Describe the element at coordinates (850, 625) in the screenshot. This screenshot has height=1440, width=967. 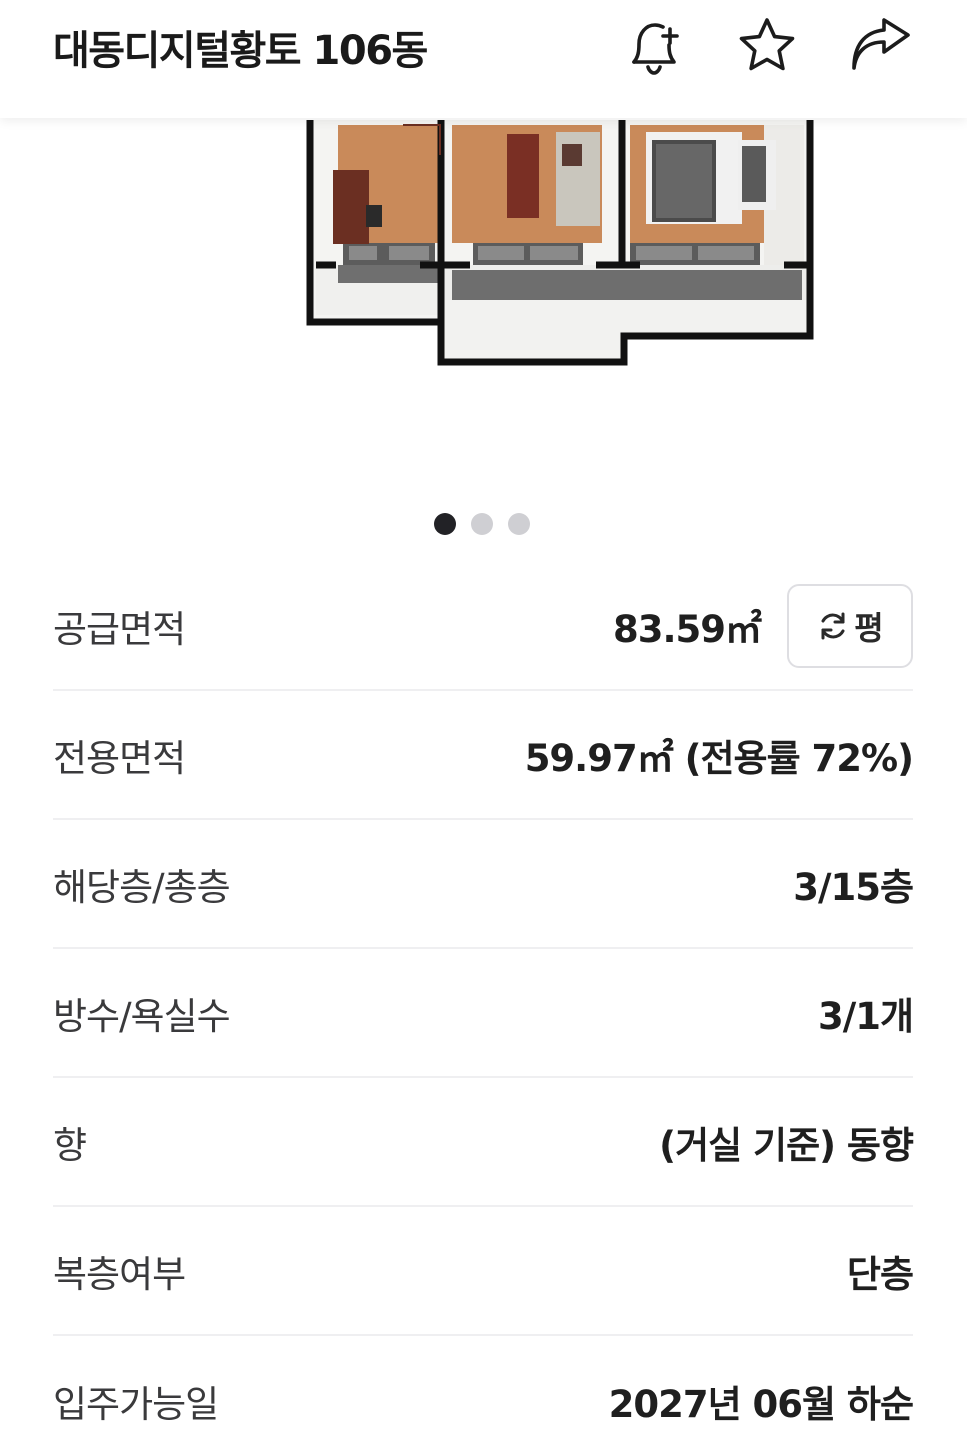
I see `unit-toggle-button: 평` at that location.